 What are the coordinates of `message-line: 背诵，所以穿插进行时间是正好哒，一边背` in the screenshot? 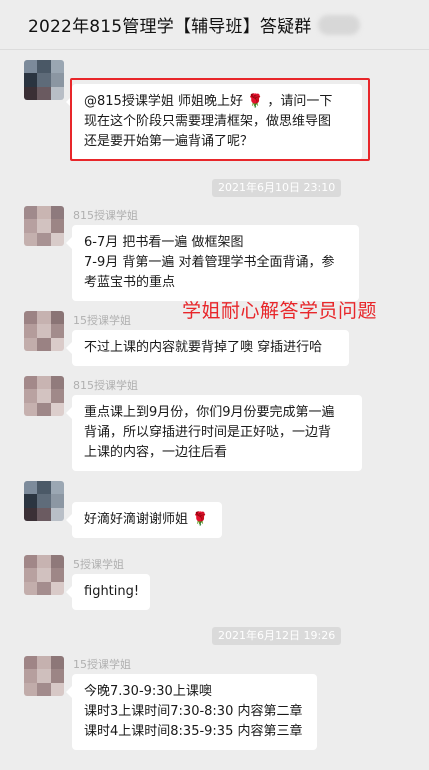 It's located at (208, 432).